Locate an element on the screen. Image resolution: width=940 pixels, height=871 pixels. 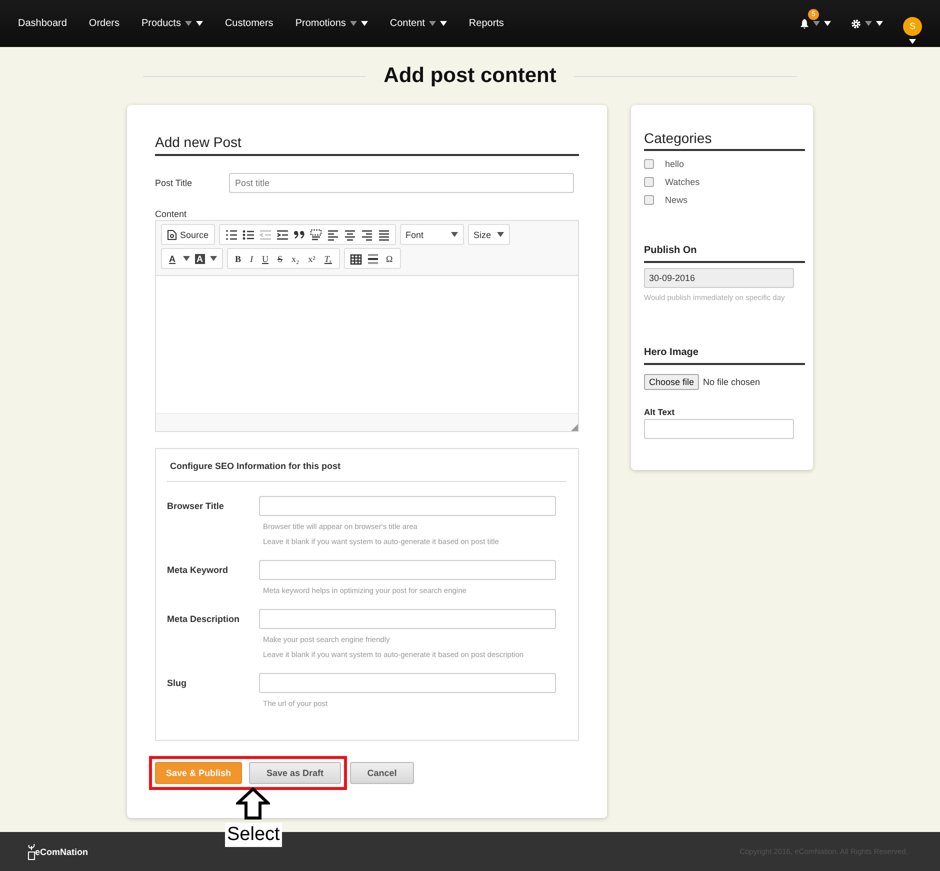
align-center-icon is located at coordinates (350, 234).